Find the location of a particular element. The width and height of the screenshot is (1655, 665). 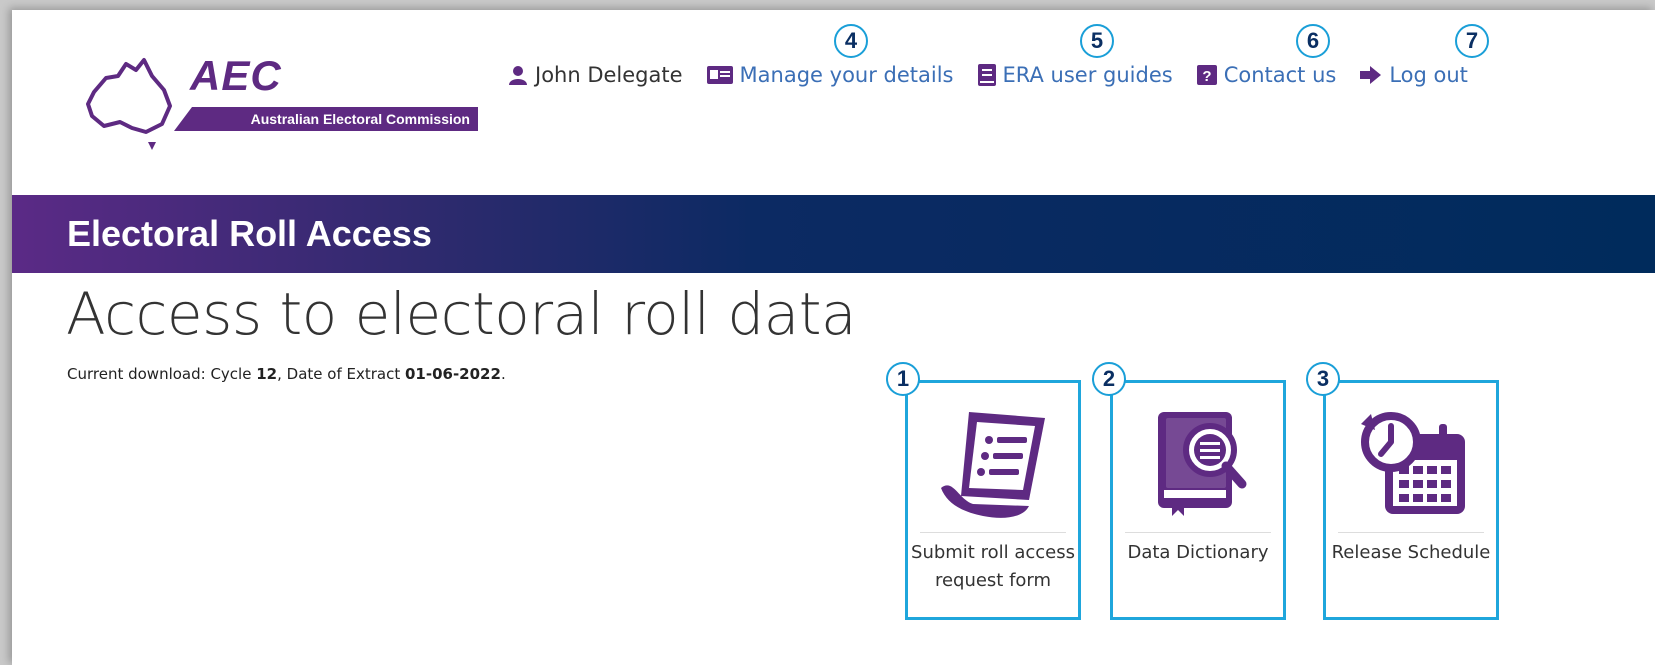

nav-log-out-label: Log out is located at coordinates (1428, 75).